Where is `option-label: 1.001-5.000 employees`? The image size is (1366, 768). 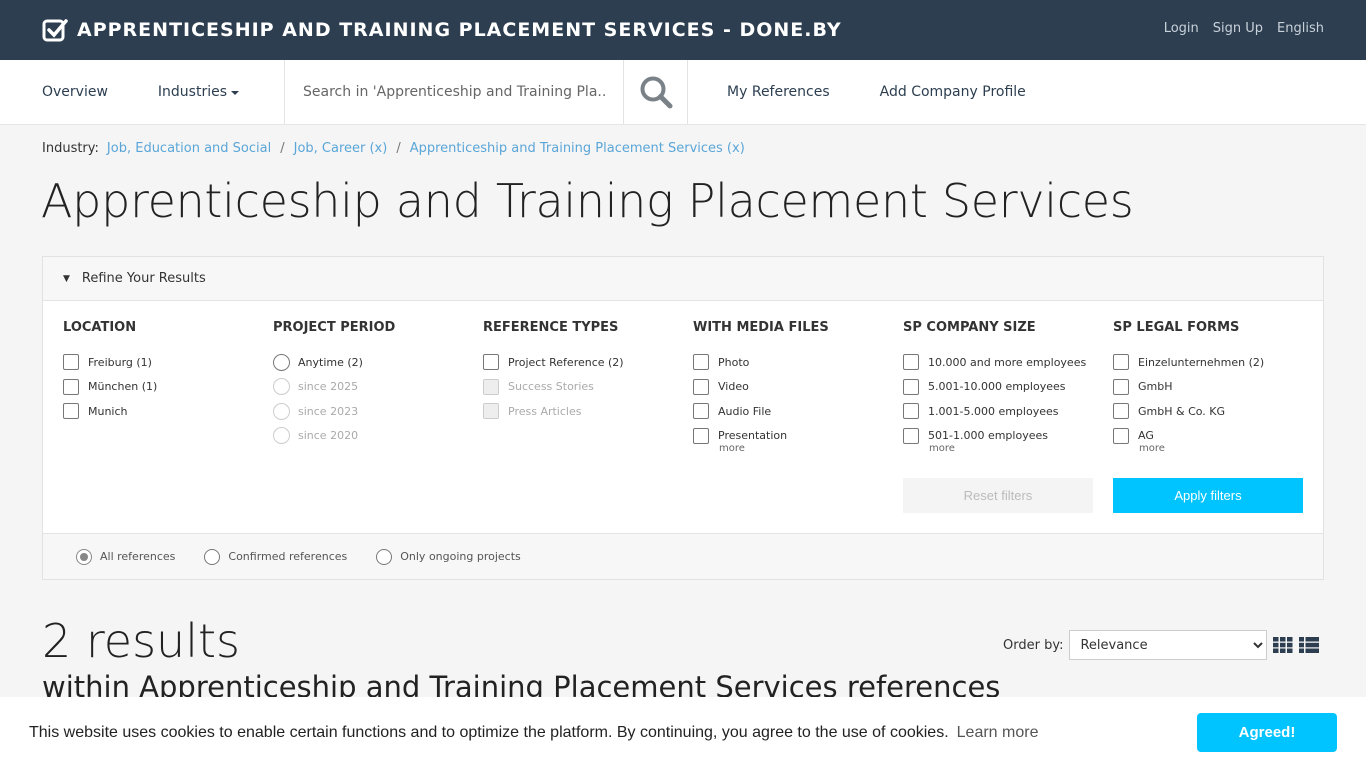 option-label: 1.001-5.000 employees is located at coordinates (993, 411).